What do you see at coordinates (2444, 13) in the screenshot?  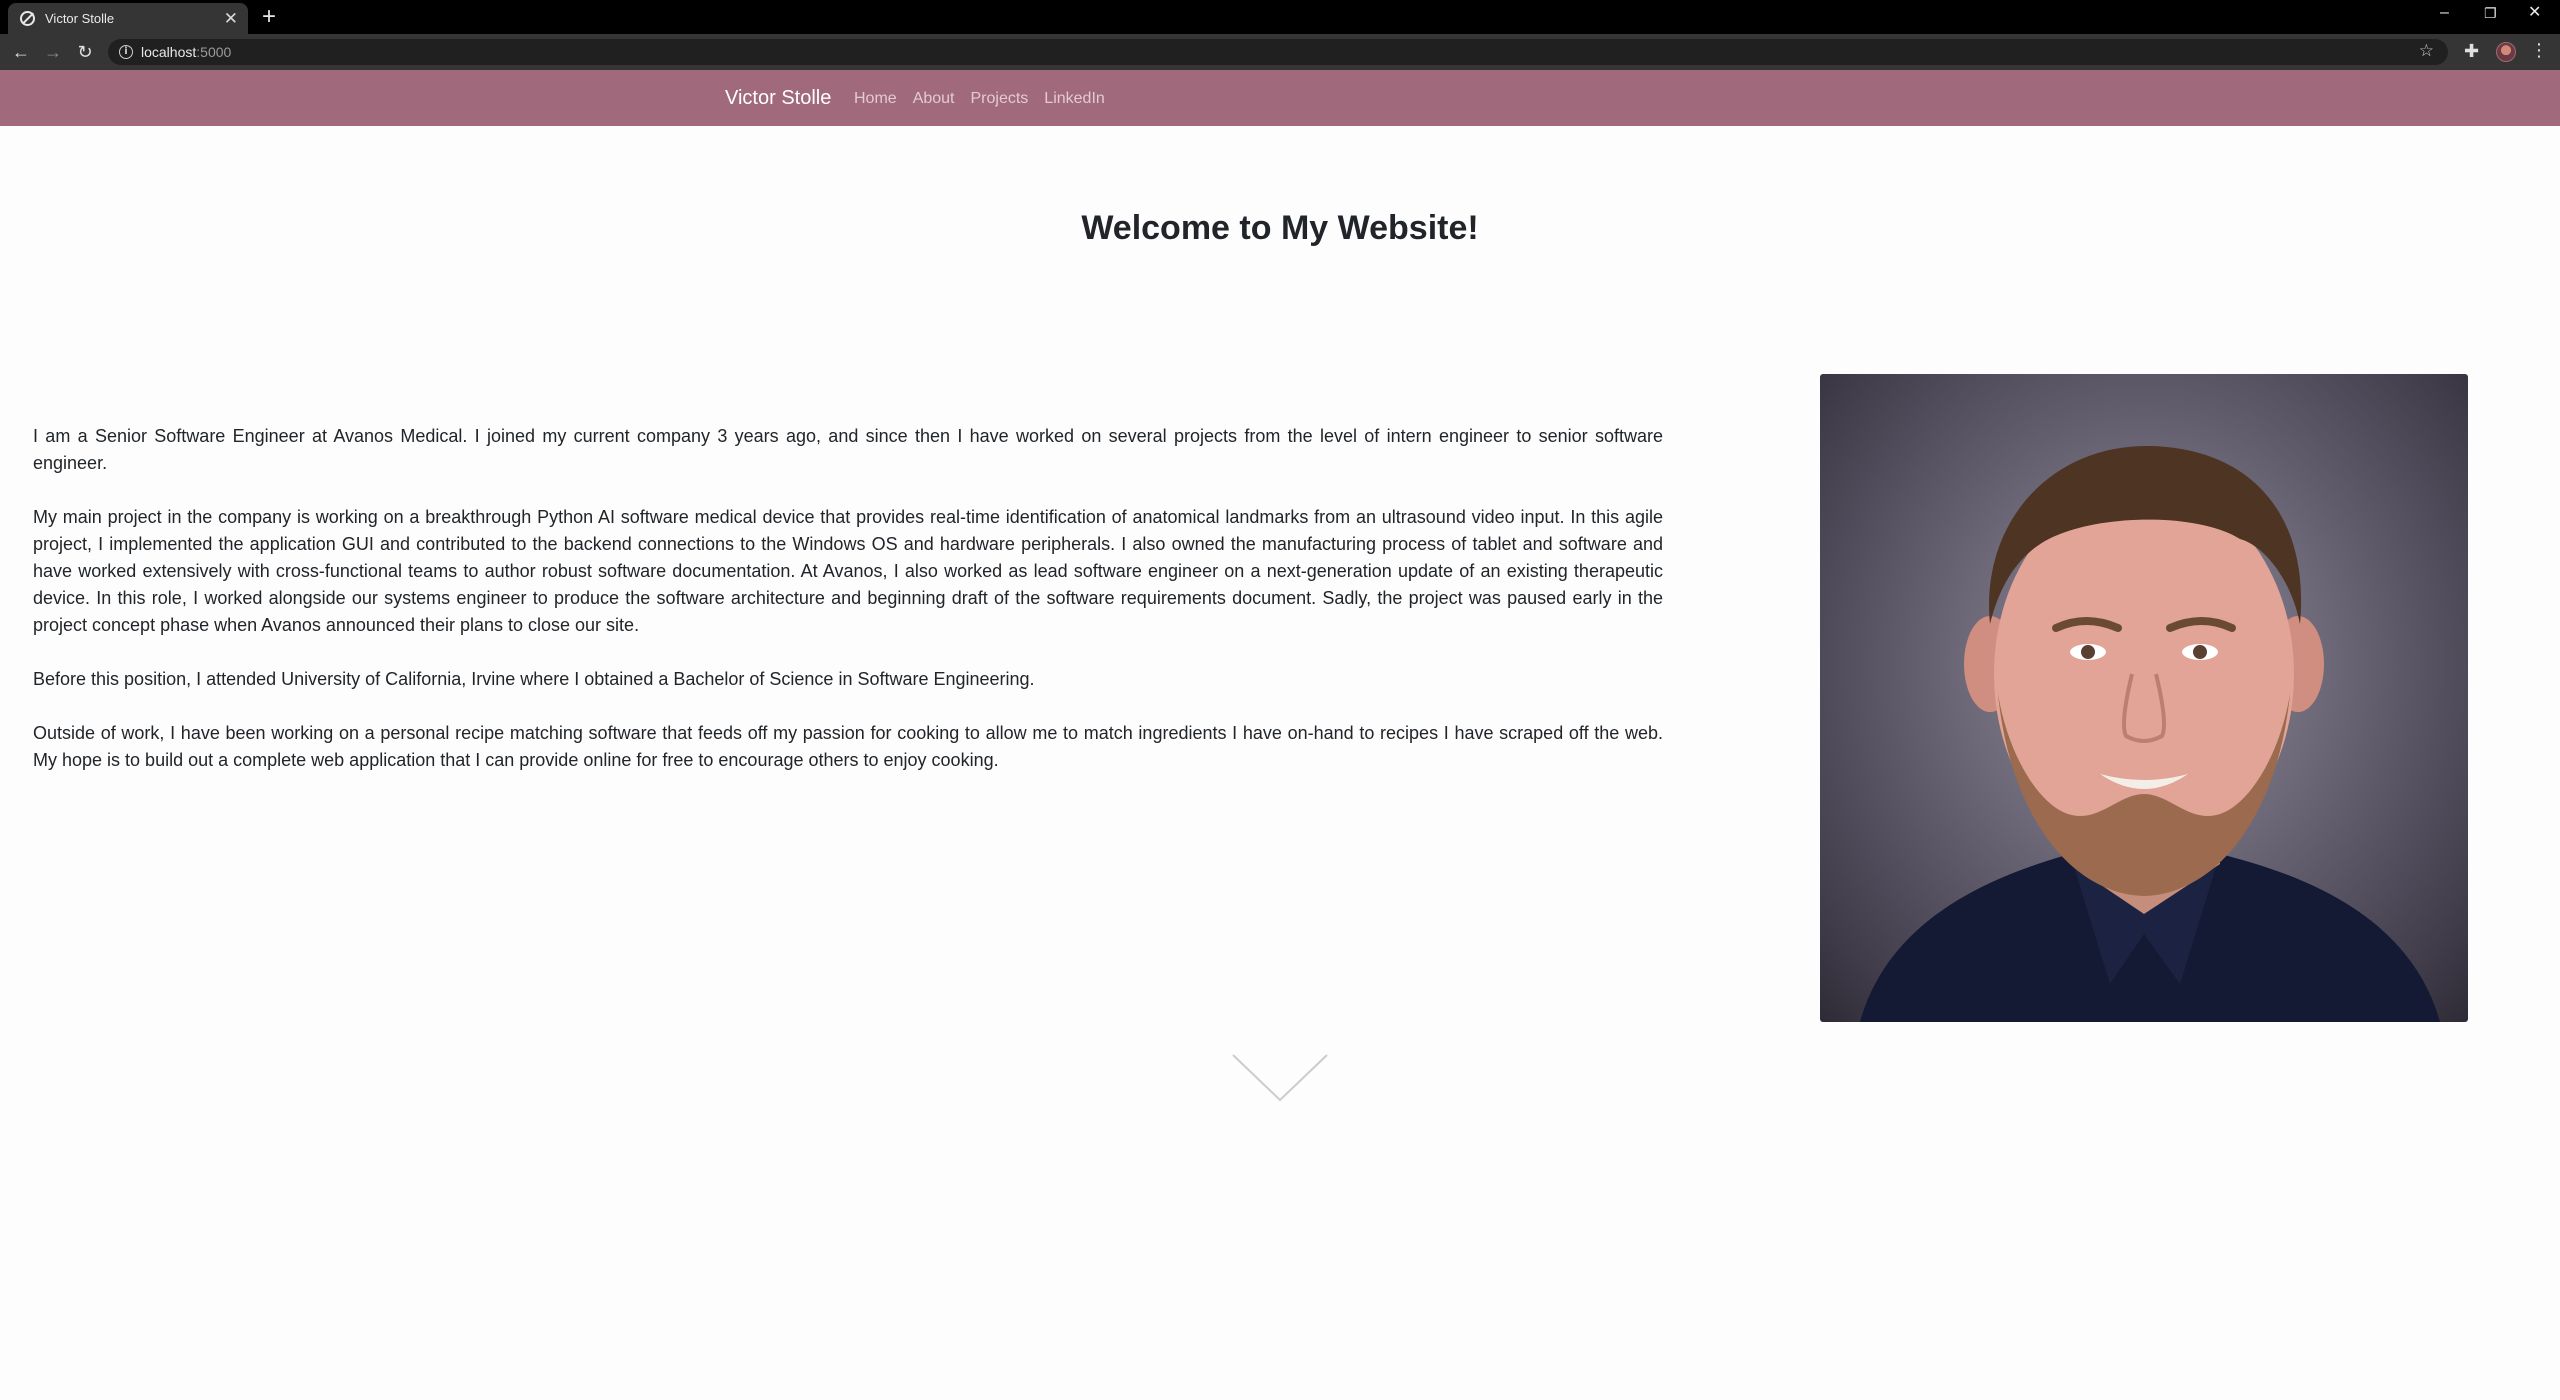 I see `minimize-icon: –` at bounding box center [2444, 13].